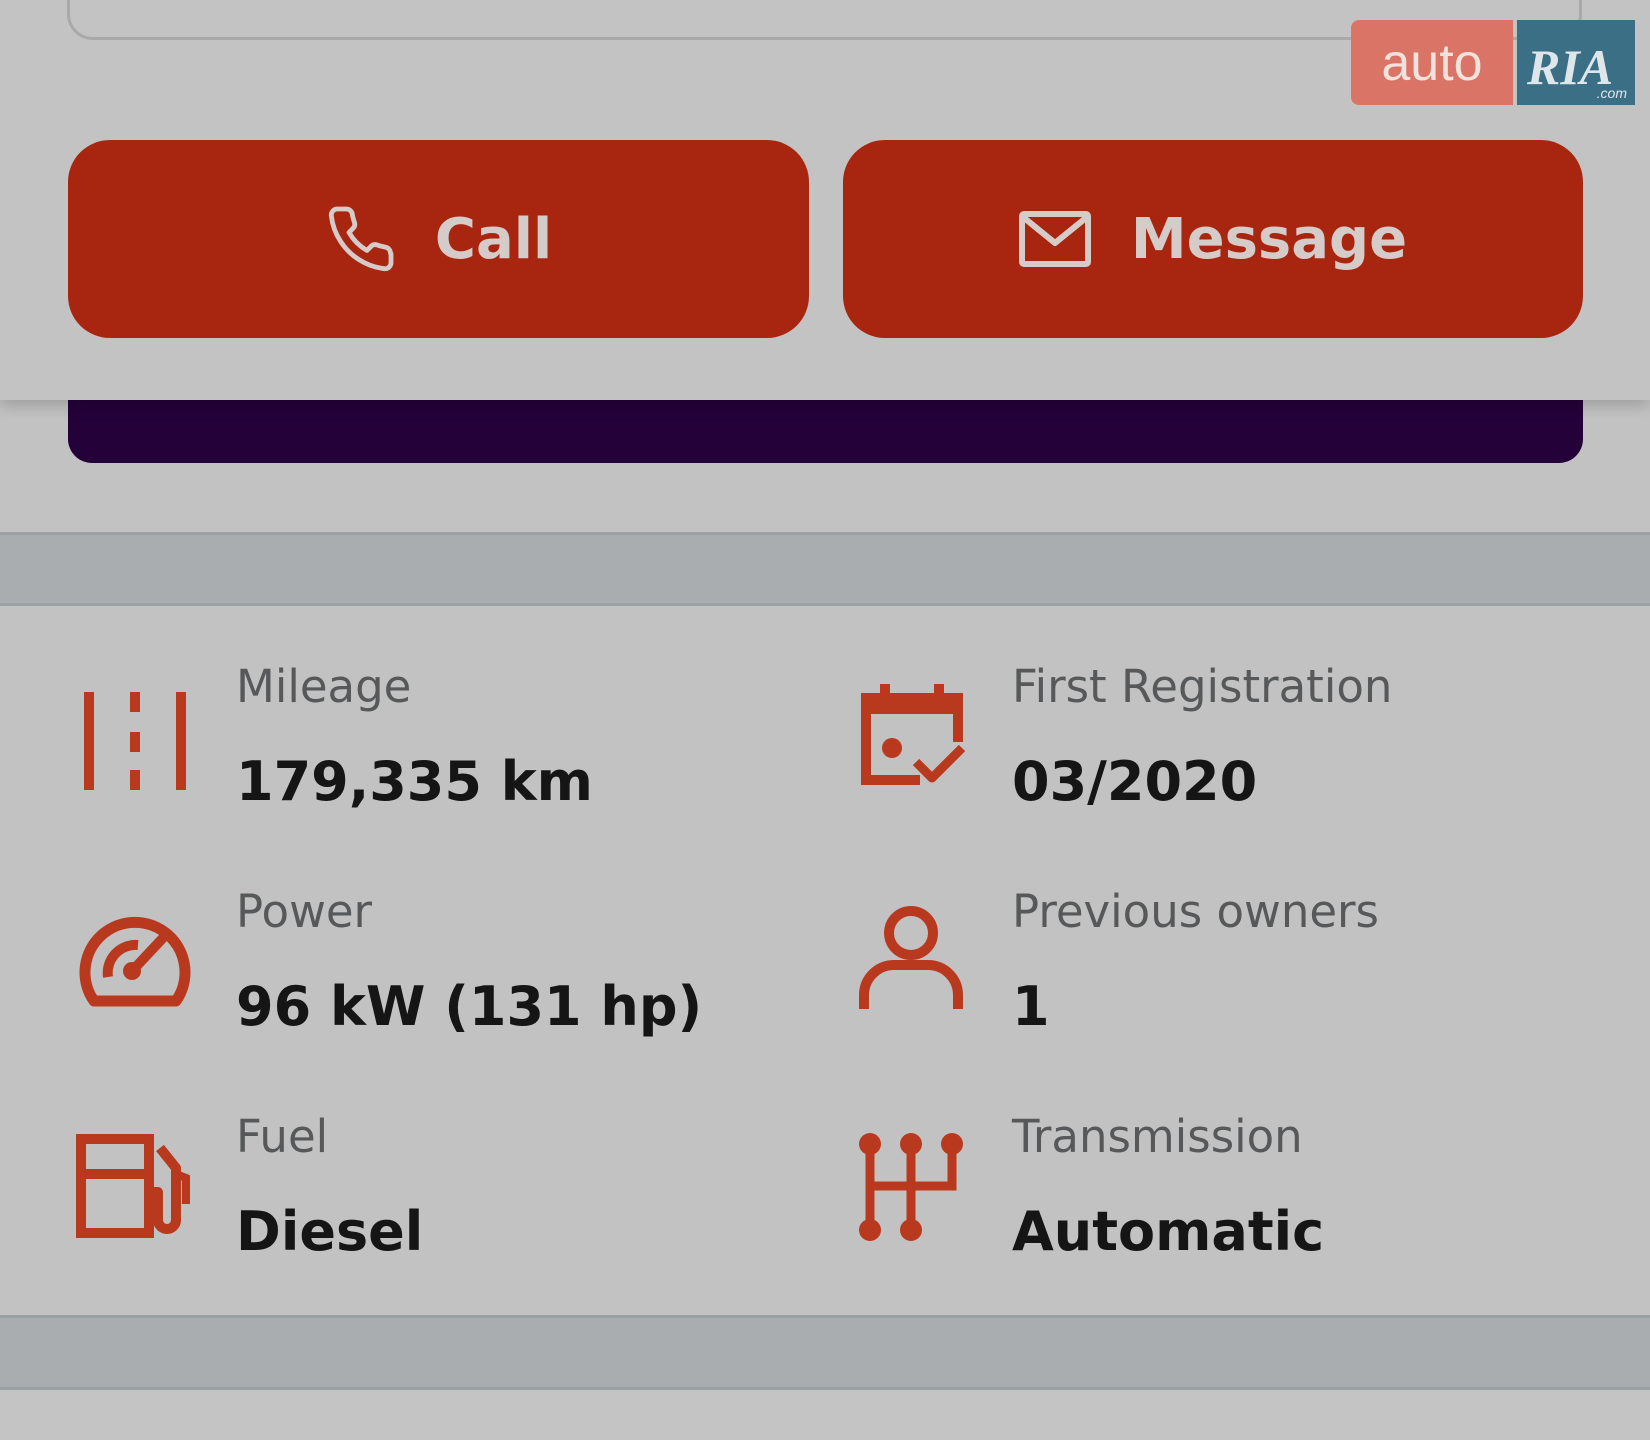 This screenshot has width=1650, height=1440. I want to click on call-button: Call, so click(438, 239).